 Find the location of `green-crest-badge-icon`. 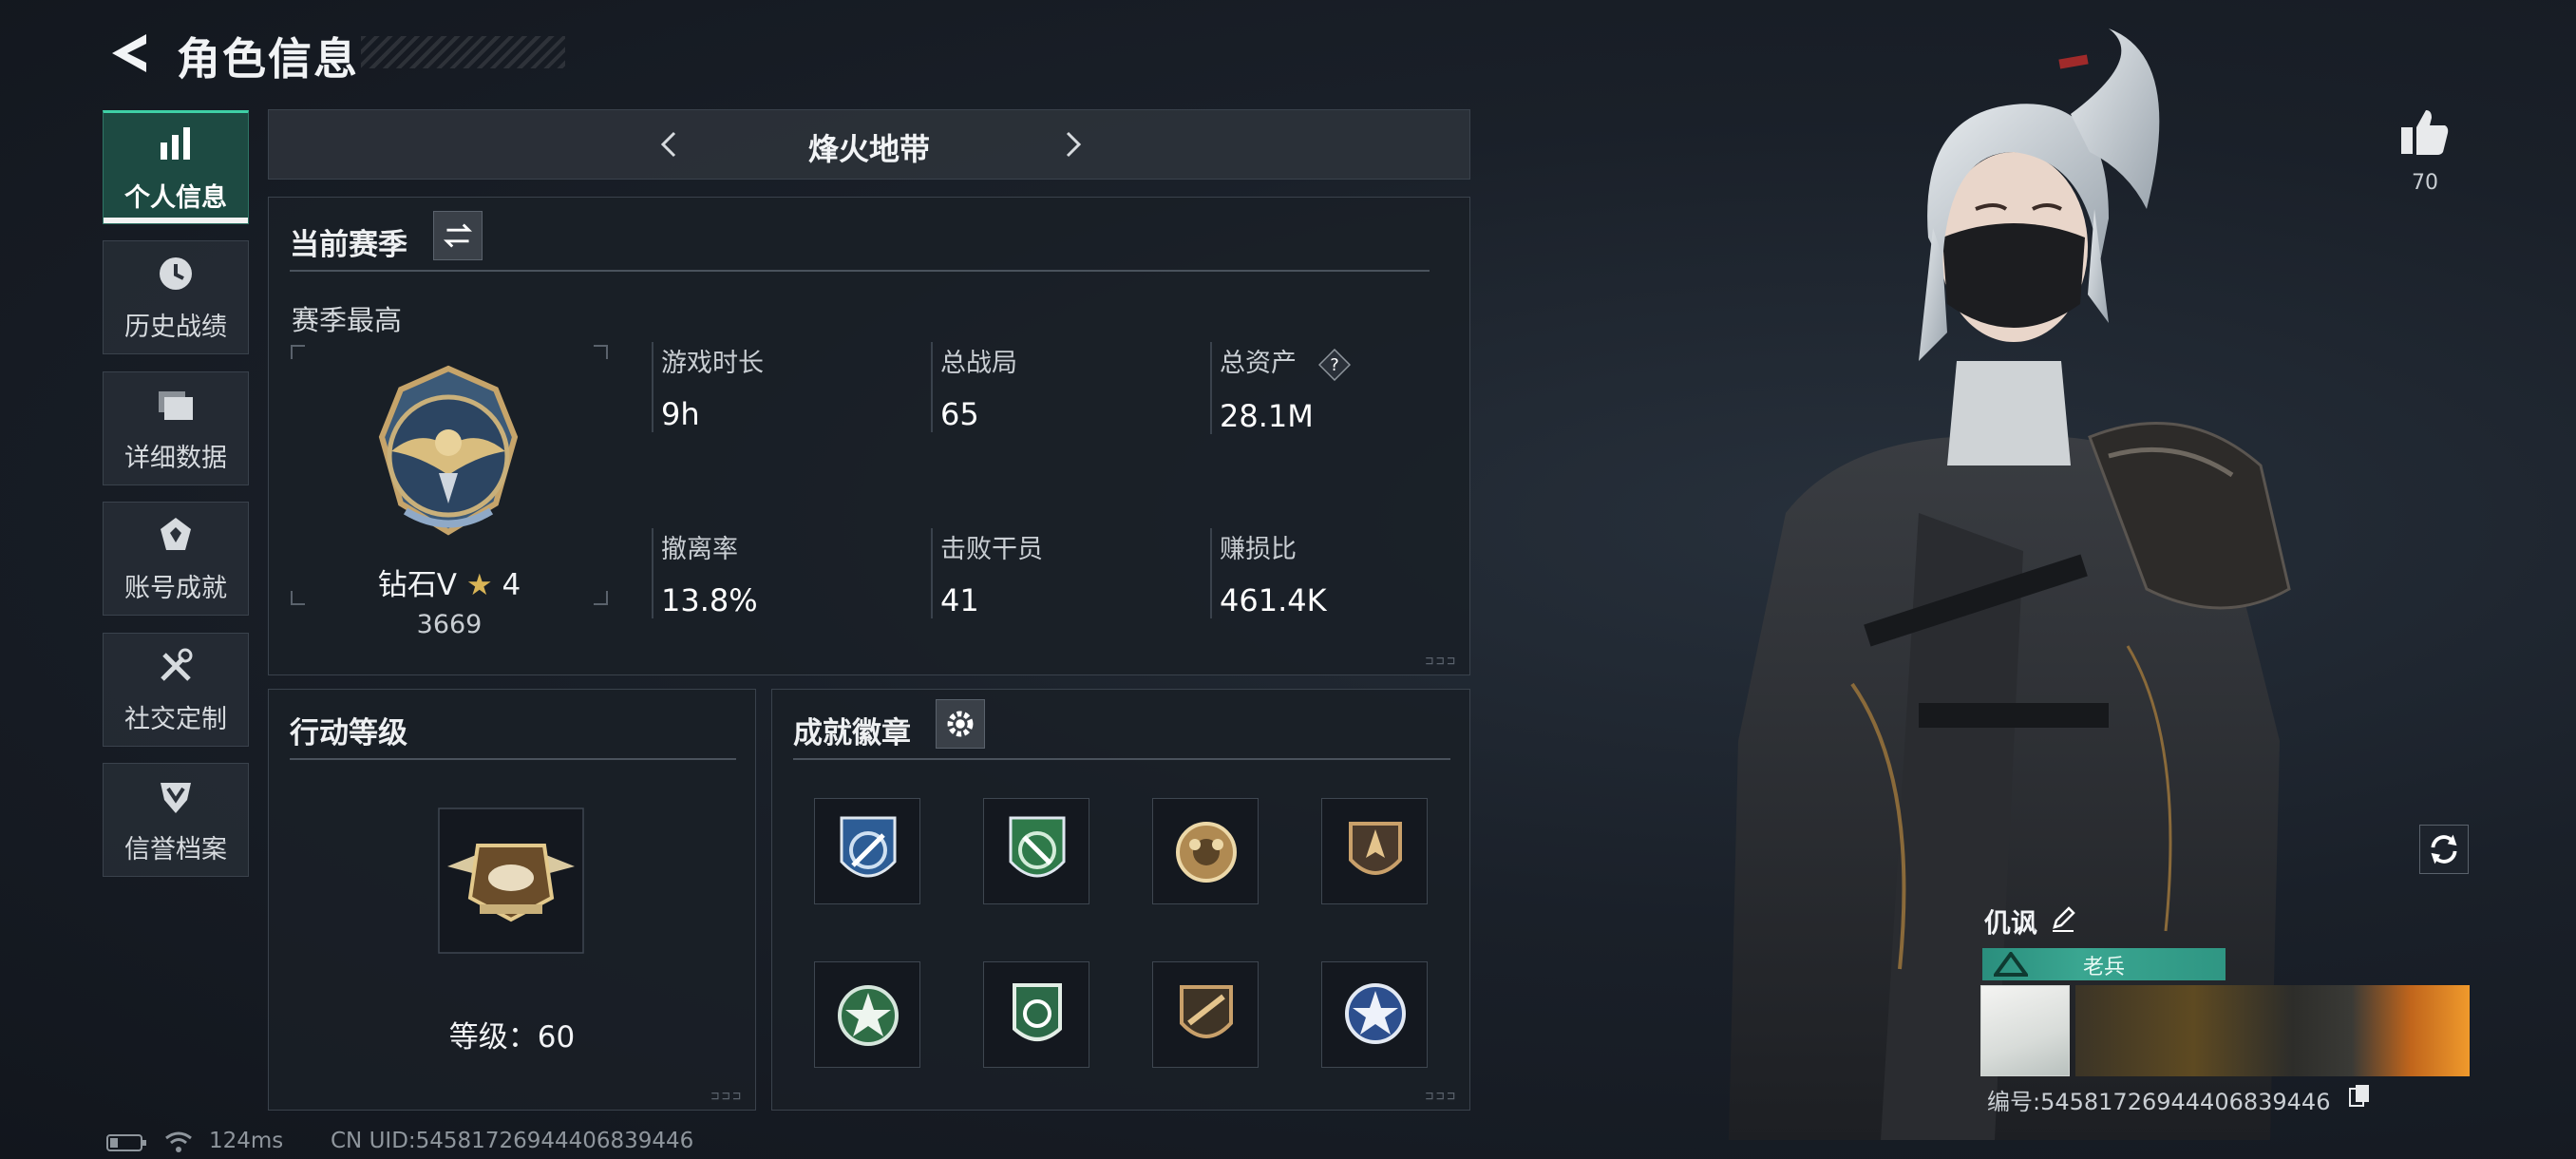

green-crest-badge-icon is located at coordinates (1037, 1012).